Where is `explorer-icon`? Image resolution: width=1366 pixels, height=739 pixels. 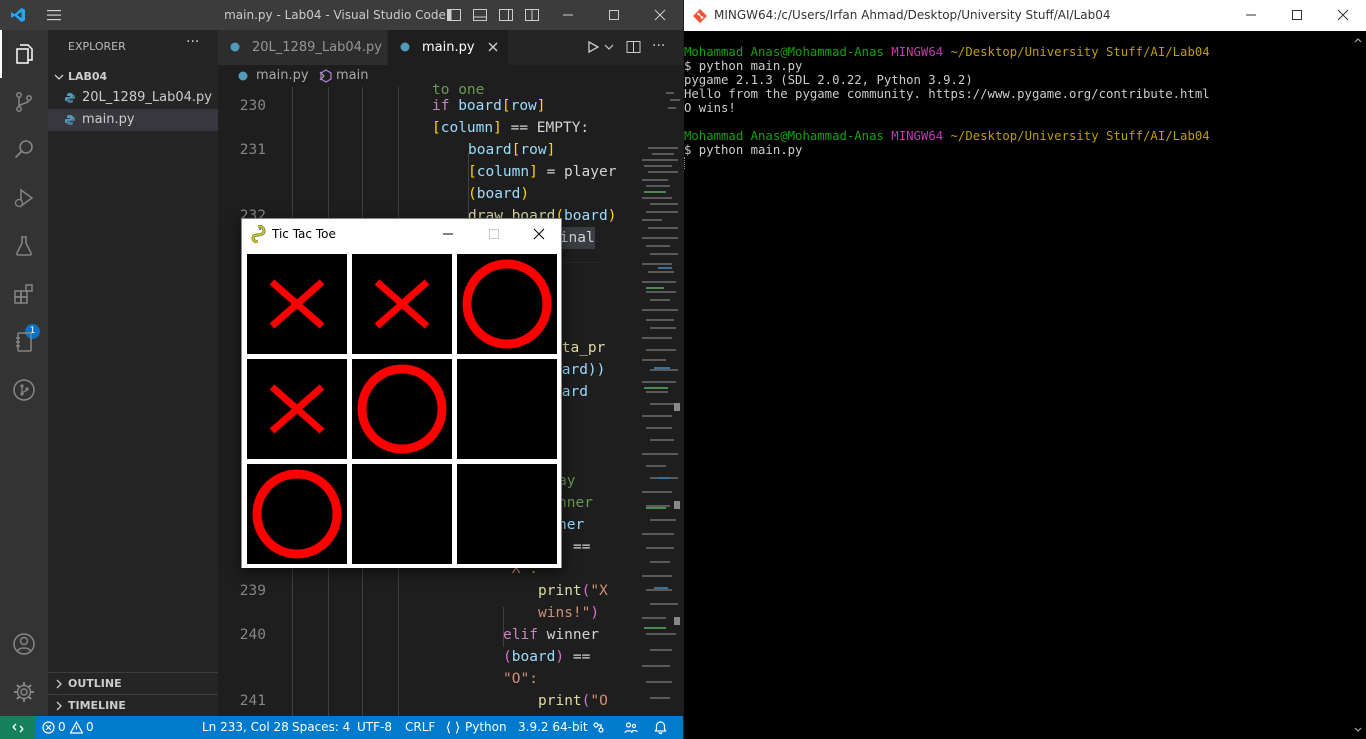
explorer-icon is located at coordinates (24, 54).